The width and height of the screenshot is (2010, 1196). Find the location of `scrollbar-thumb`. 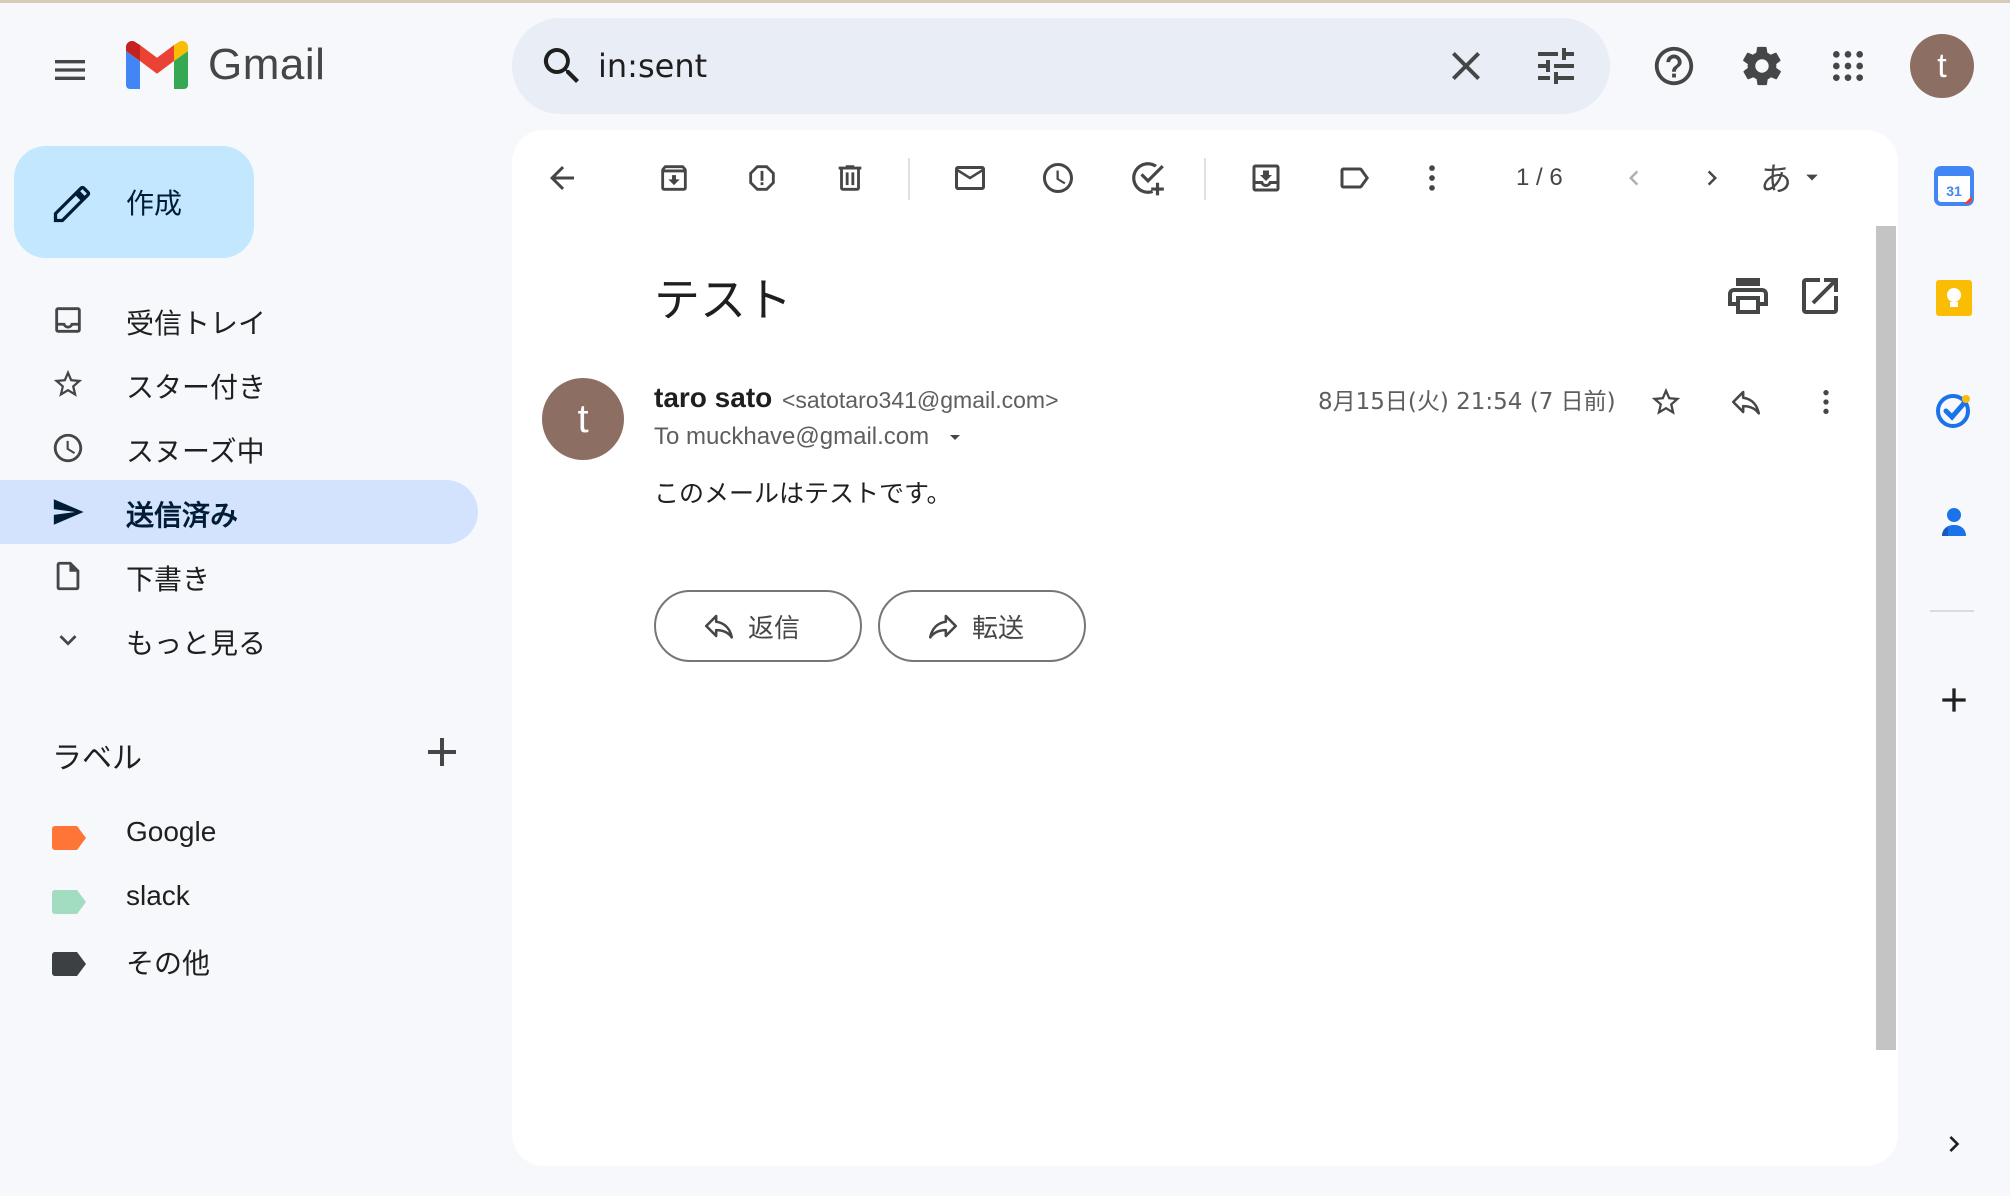

scrollbar-thumb is located at coordinates (1886, 638).